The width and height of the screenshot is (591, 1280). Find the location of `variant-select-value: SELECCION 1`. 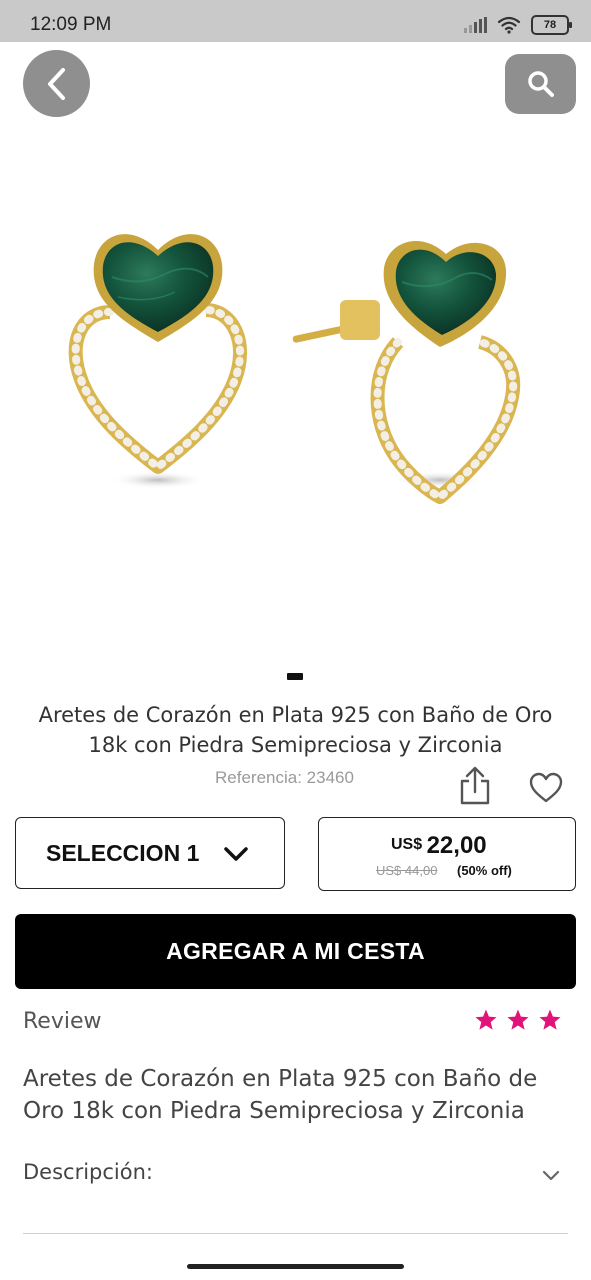

variant-select-value: SELECCION 1 is located at coordinates (123, 852).